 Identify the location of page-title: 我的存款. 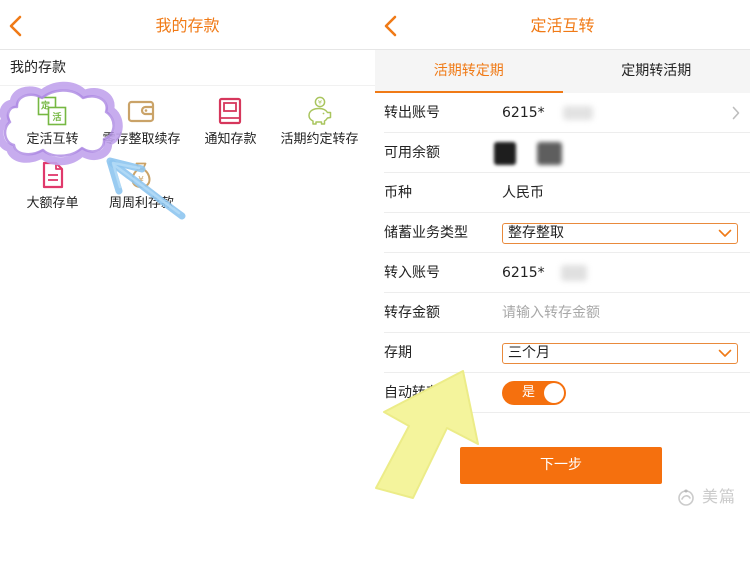
(187, 25).